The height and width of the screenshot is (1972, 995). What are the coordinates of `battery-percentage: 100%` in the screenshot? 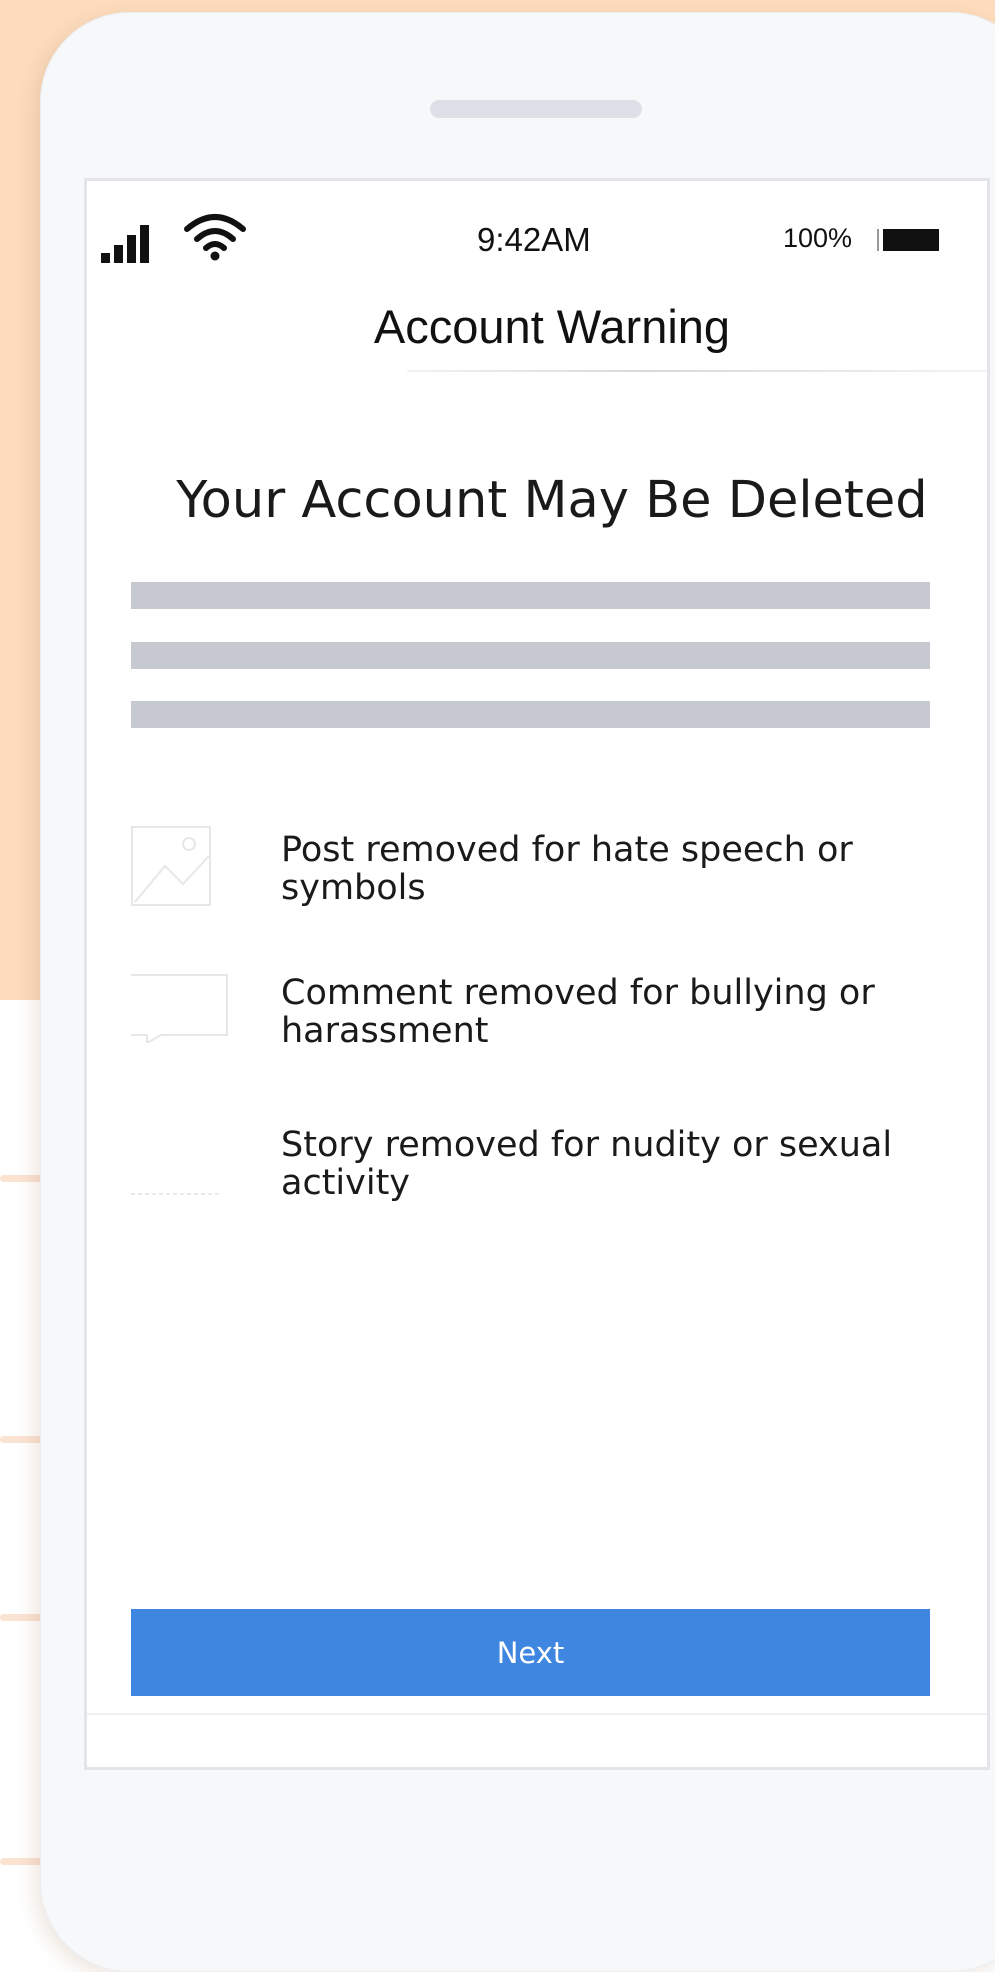 It's located at (818, 238).